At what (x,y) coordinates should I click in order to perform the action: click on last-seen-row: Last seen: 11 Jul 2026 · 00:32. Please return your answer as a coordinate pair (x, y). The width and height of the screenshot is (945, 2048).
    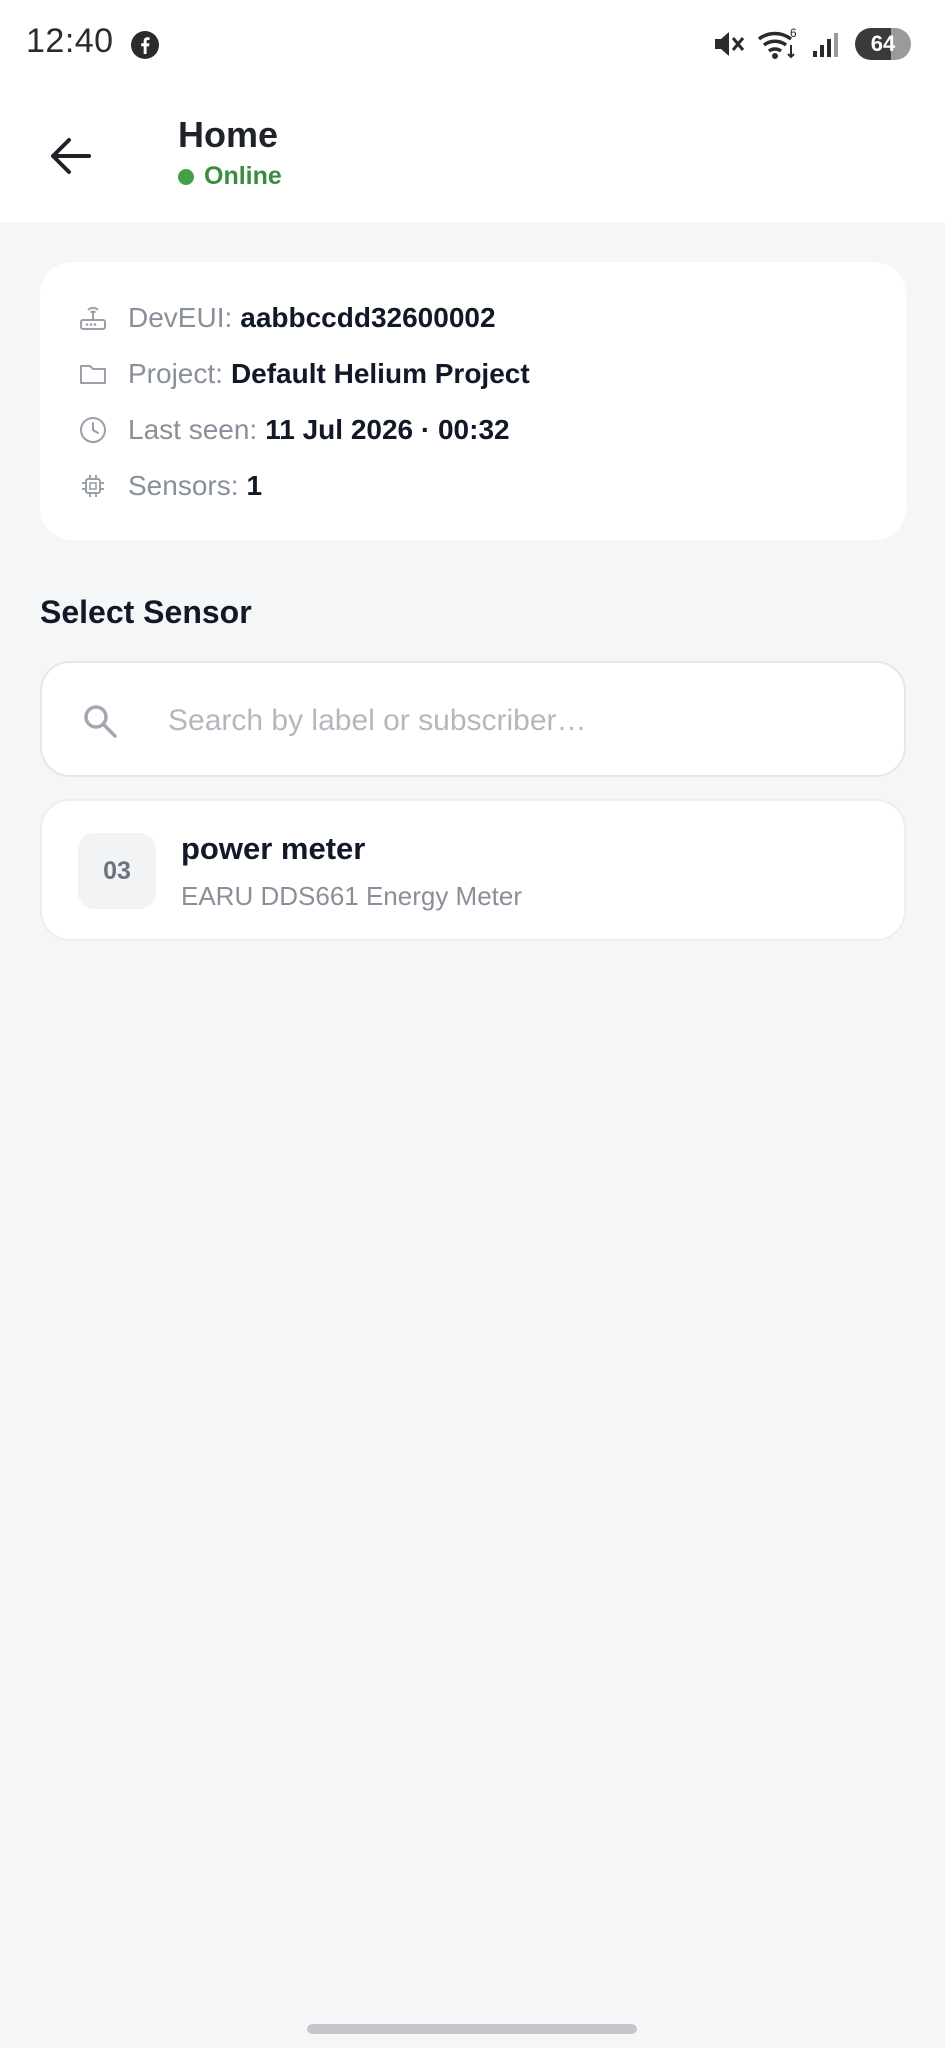
    Looking at the image, I should click on (293, 430).